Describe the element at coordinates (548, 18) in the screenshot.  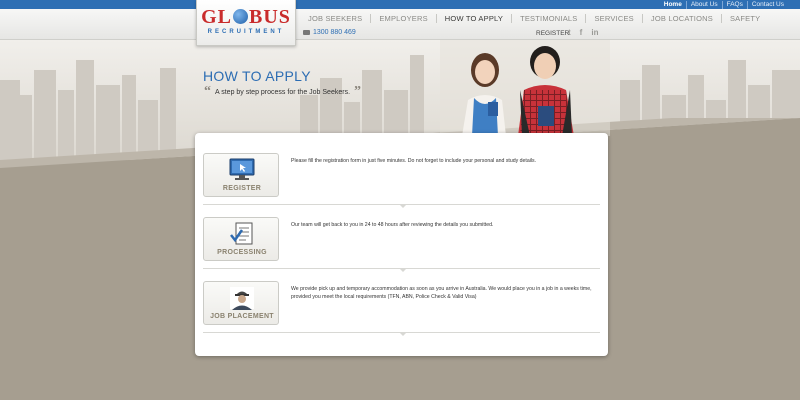
I see `nav-testimonials: TESTIMONIALS` at that location.